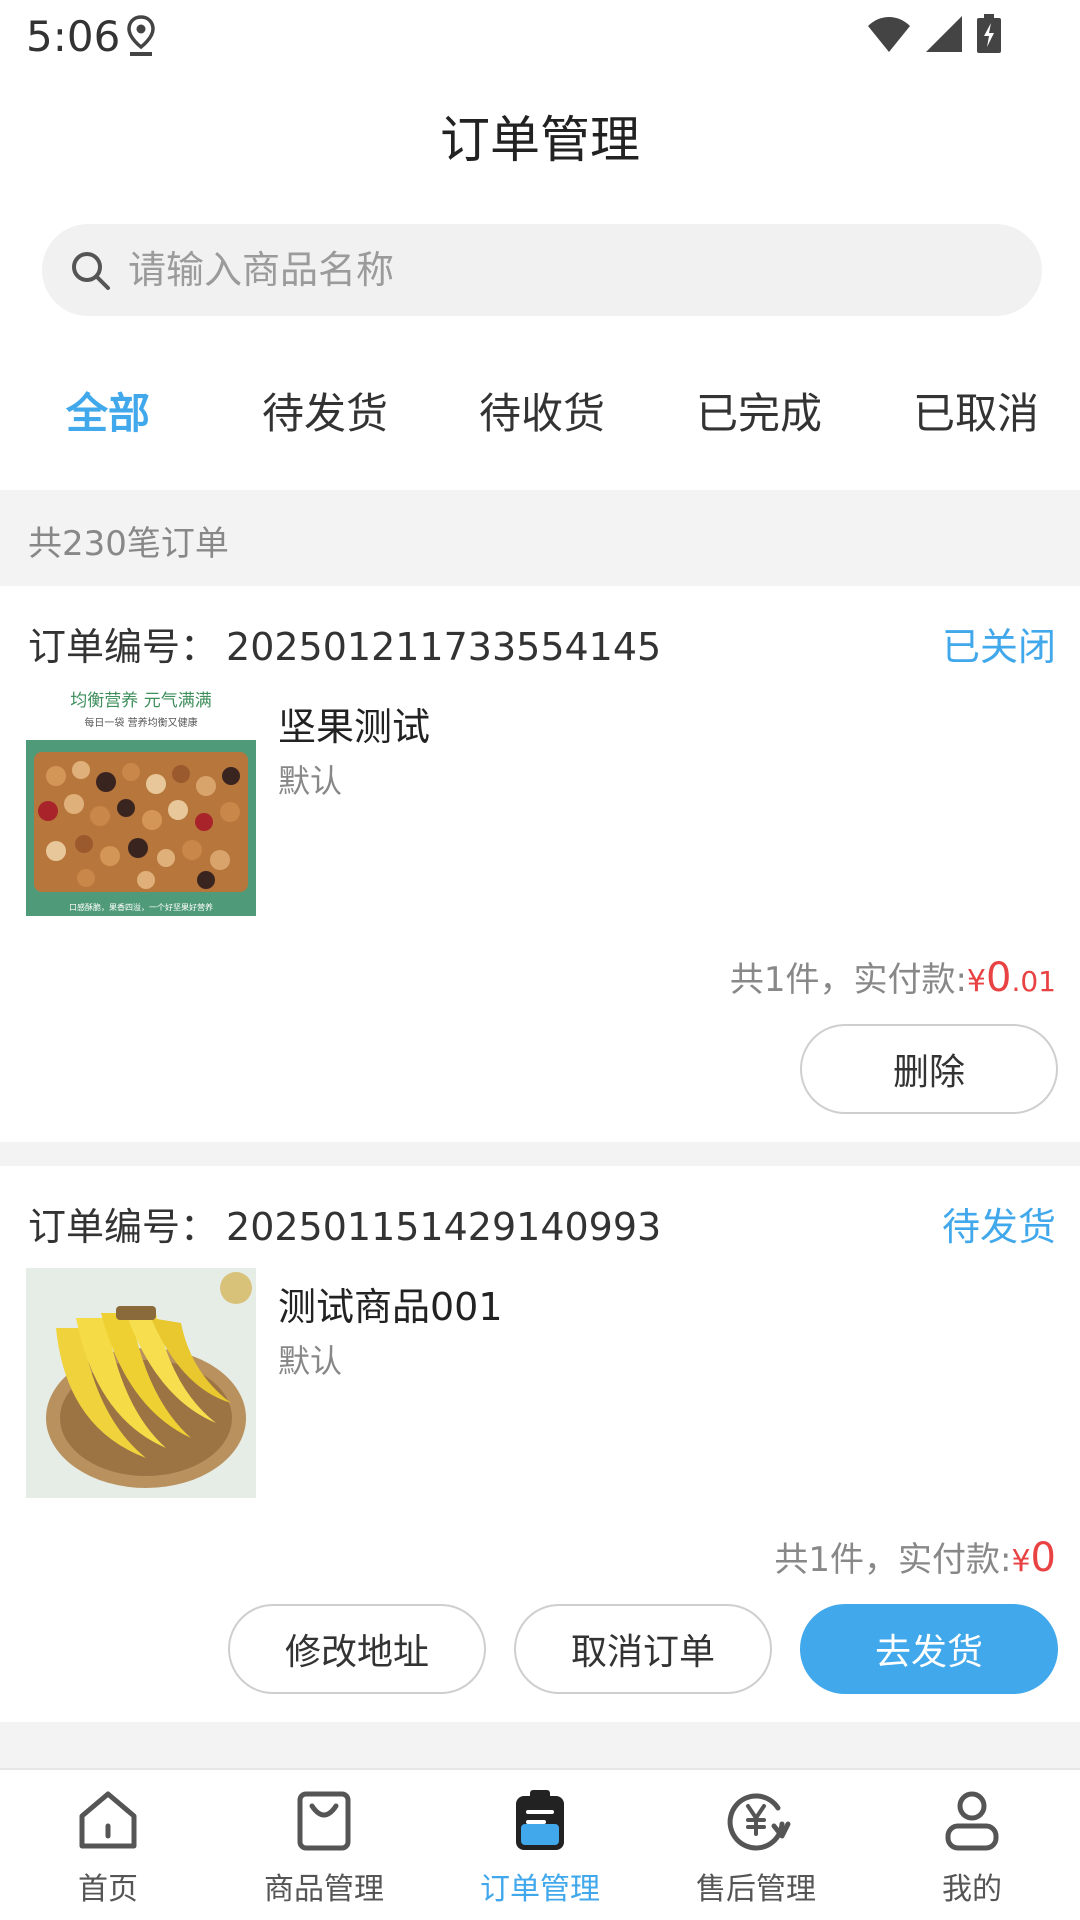 The image size is (1080, 1920). Describe the element at coordinates (972, 1821) in the screenshot. I see `user-icon` at that location.